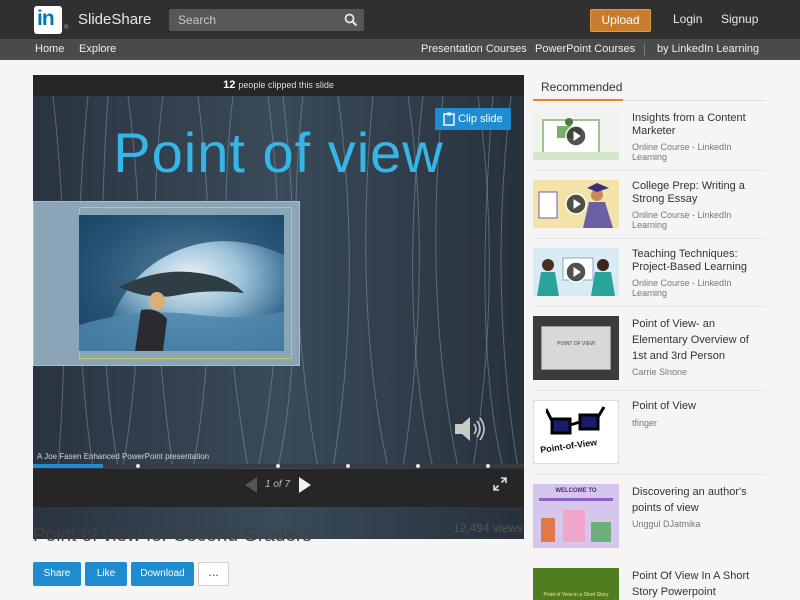 This screenshot has width=800, height=600. I want to click on recommended-title: College Prep: Writing a Strong Essay, so click(699, 193).